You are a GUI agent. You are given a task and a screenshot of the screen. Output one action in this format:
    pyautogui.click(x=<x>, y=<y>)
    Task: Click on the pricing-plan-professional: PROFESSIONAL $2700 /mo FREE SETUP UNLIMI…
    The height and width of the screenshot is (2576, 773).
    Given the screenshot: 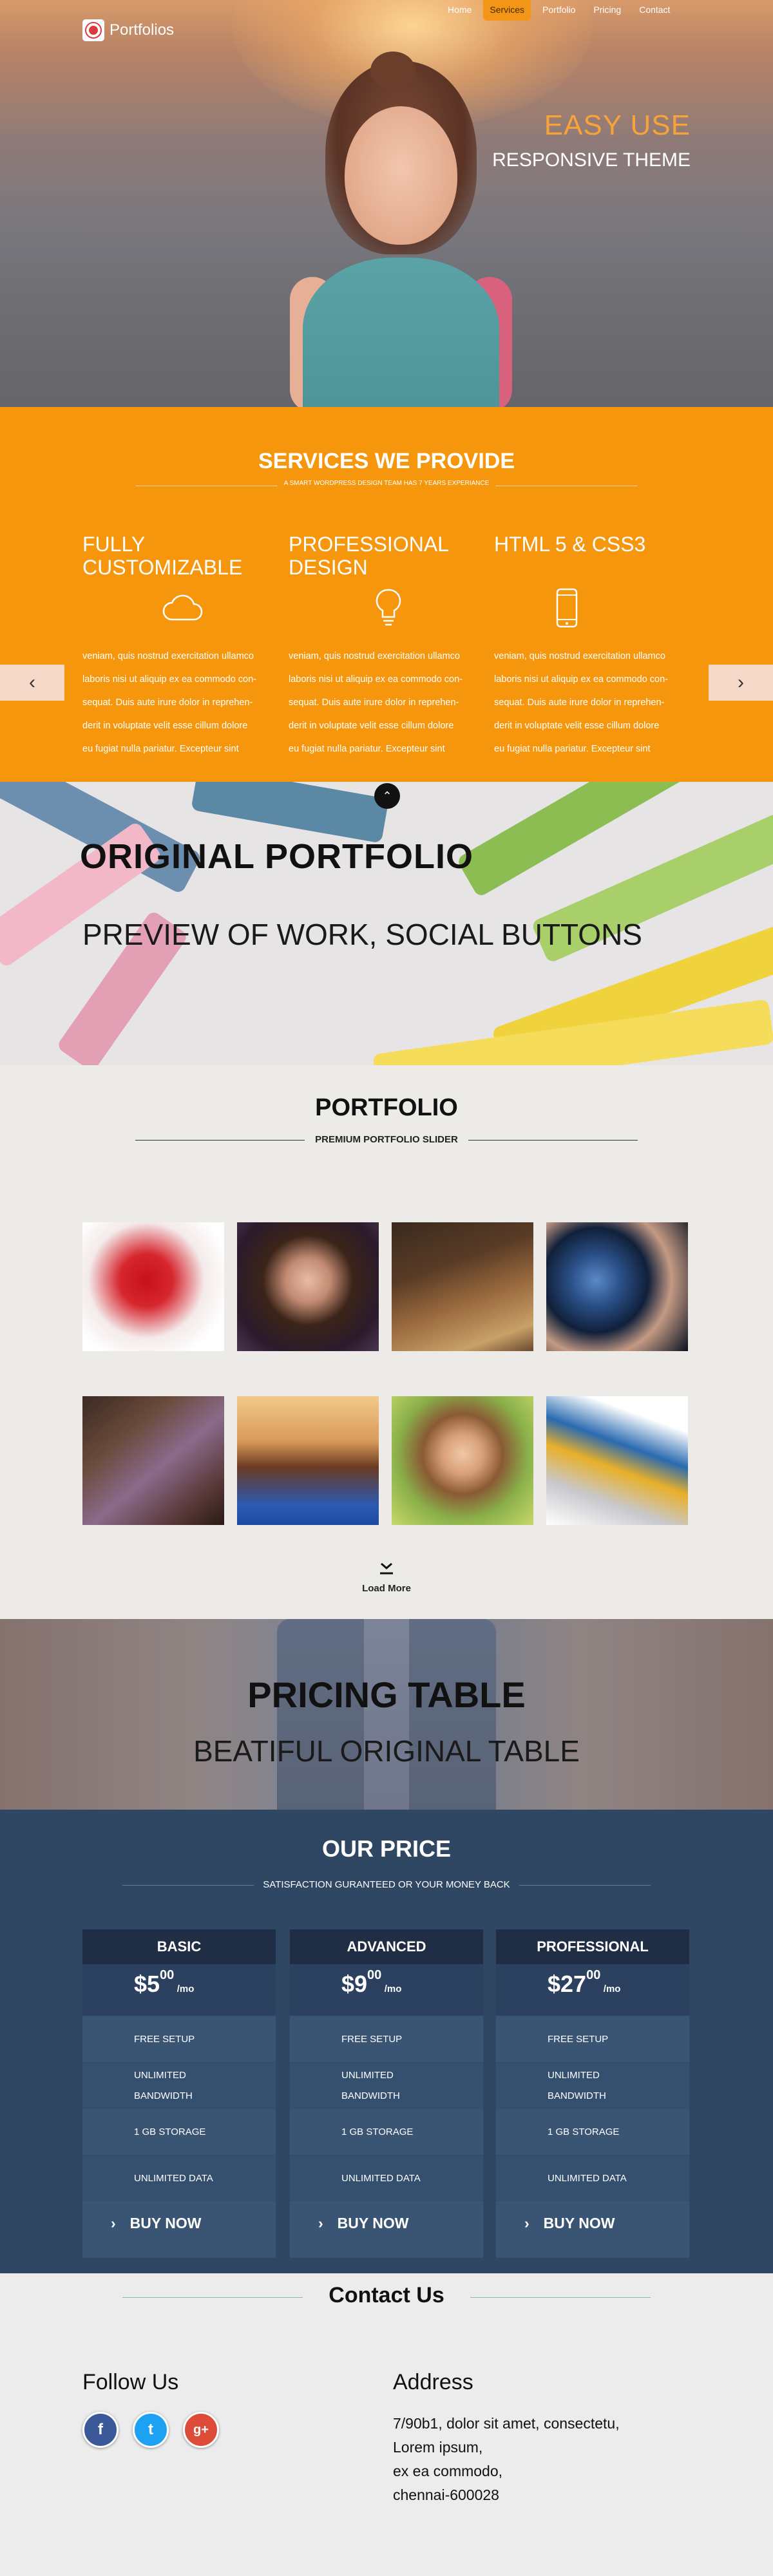 What is the action you would take?
    pyautogui.click(x=592, y=2093)
    